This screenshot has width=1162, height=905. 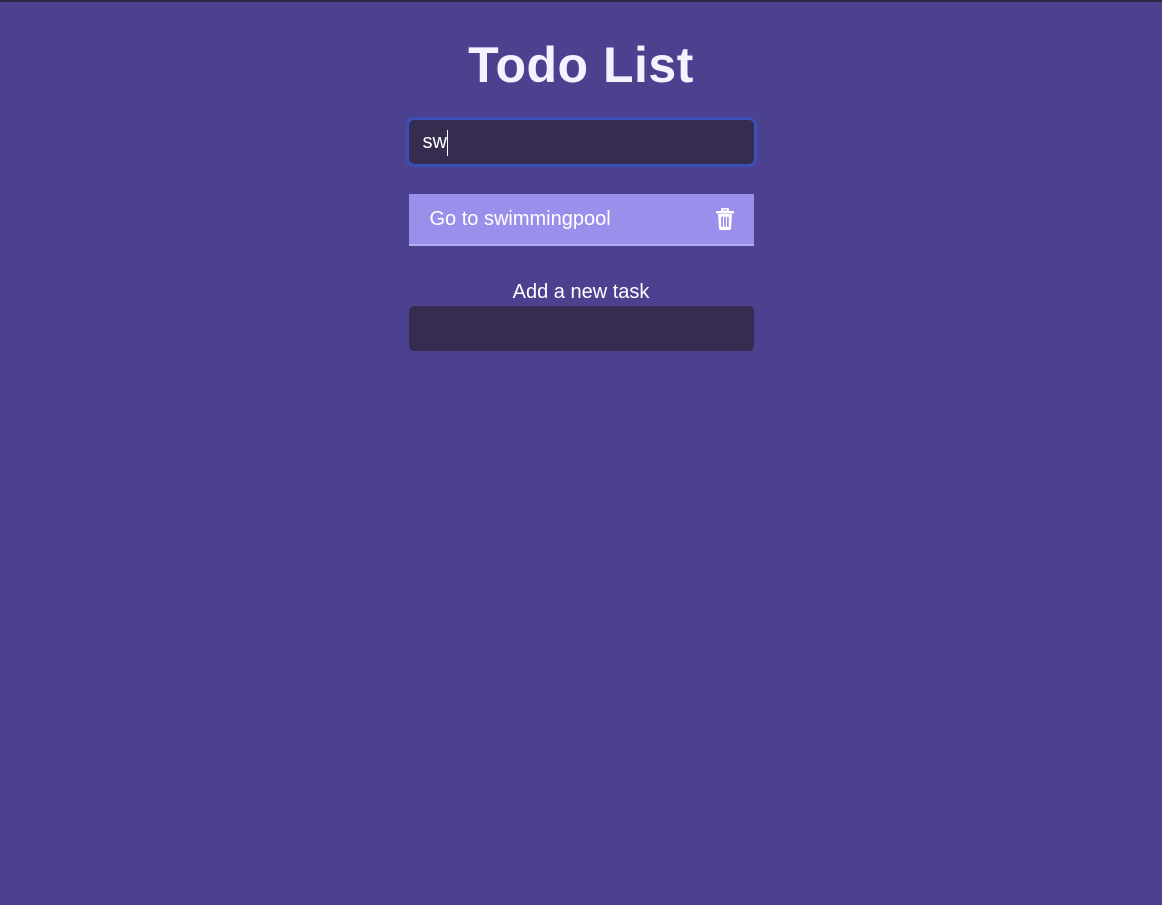 I want to click on task-list: Go to swimmingpool, so click(x=581, y=220).